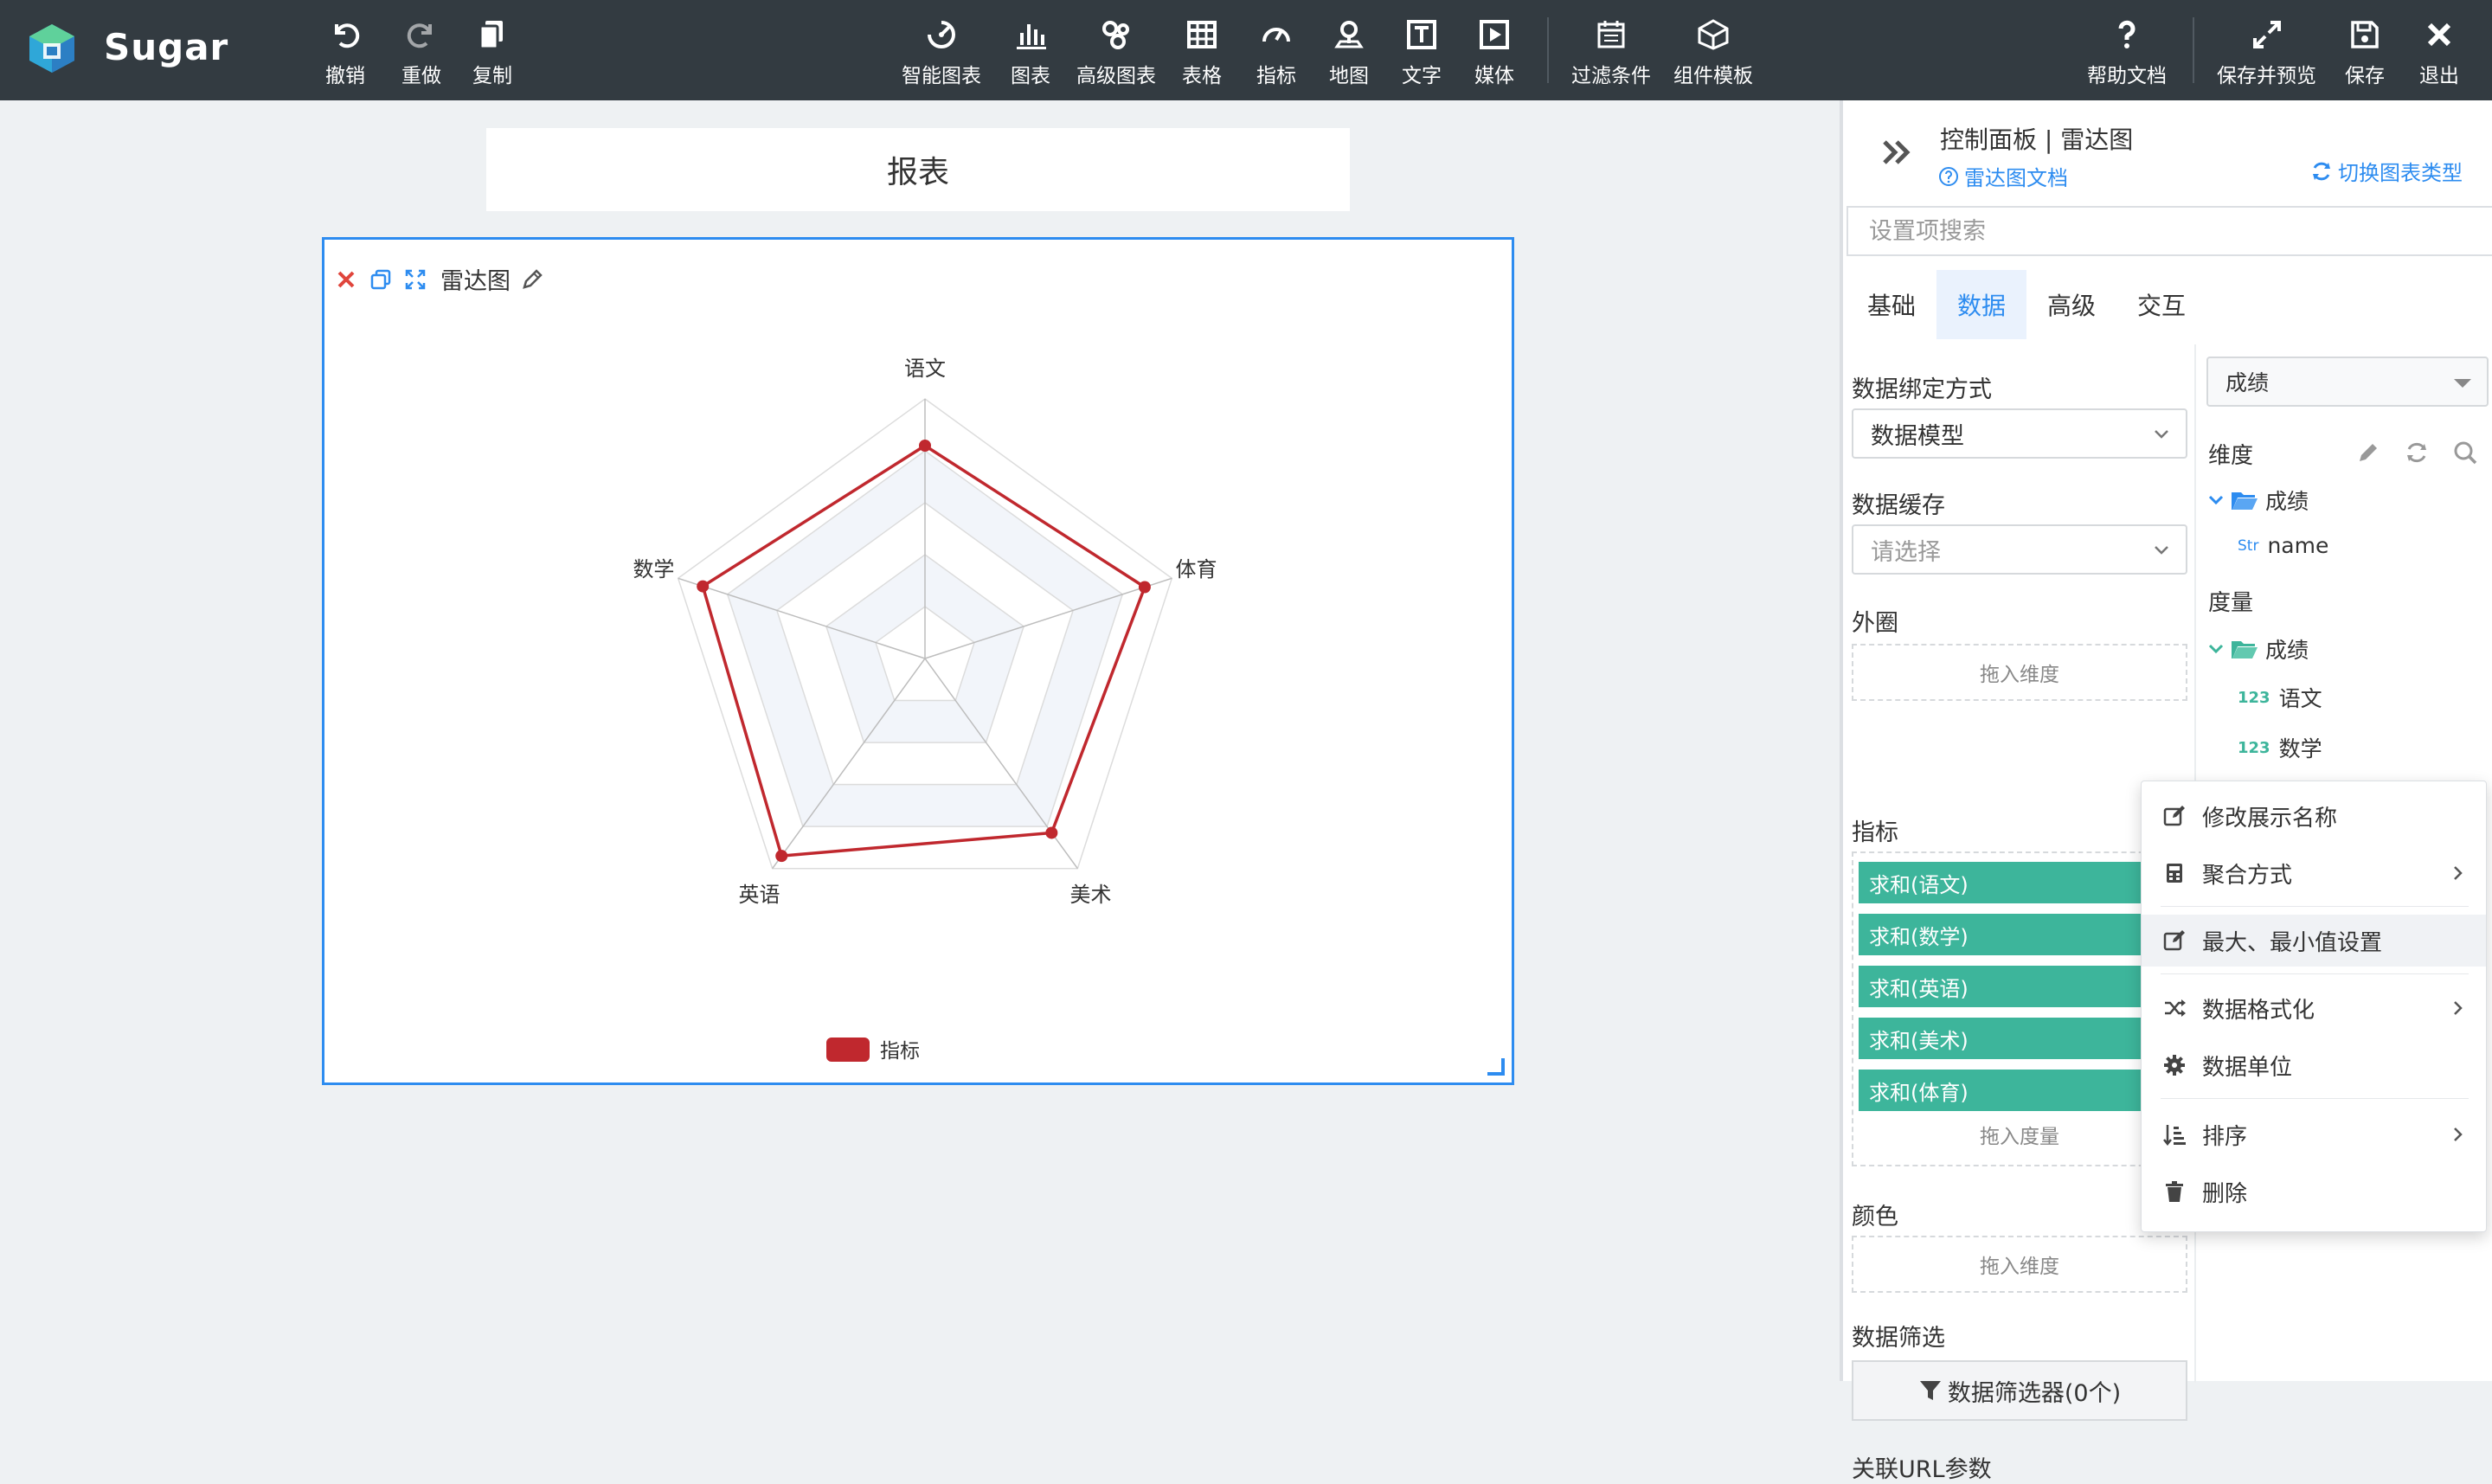 This screenshot has height=1484, width=2492. I want to click on report-title-box: 报表, so click(918, 169).